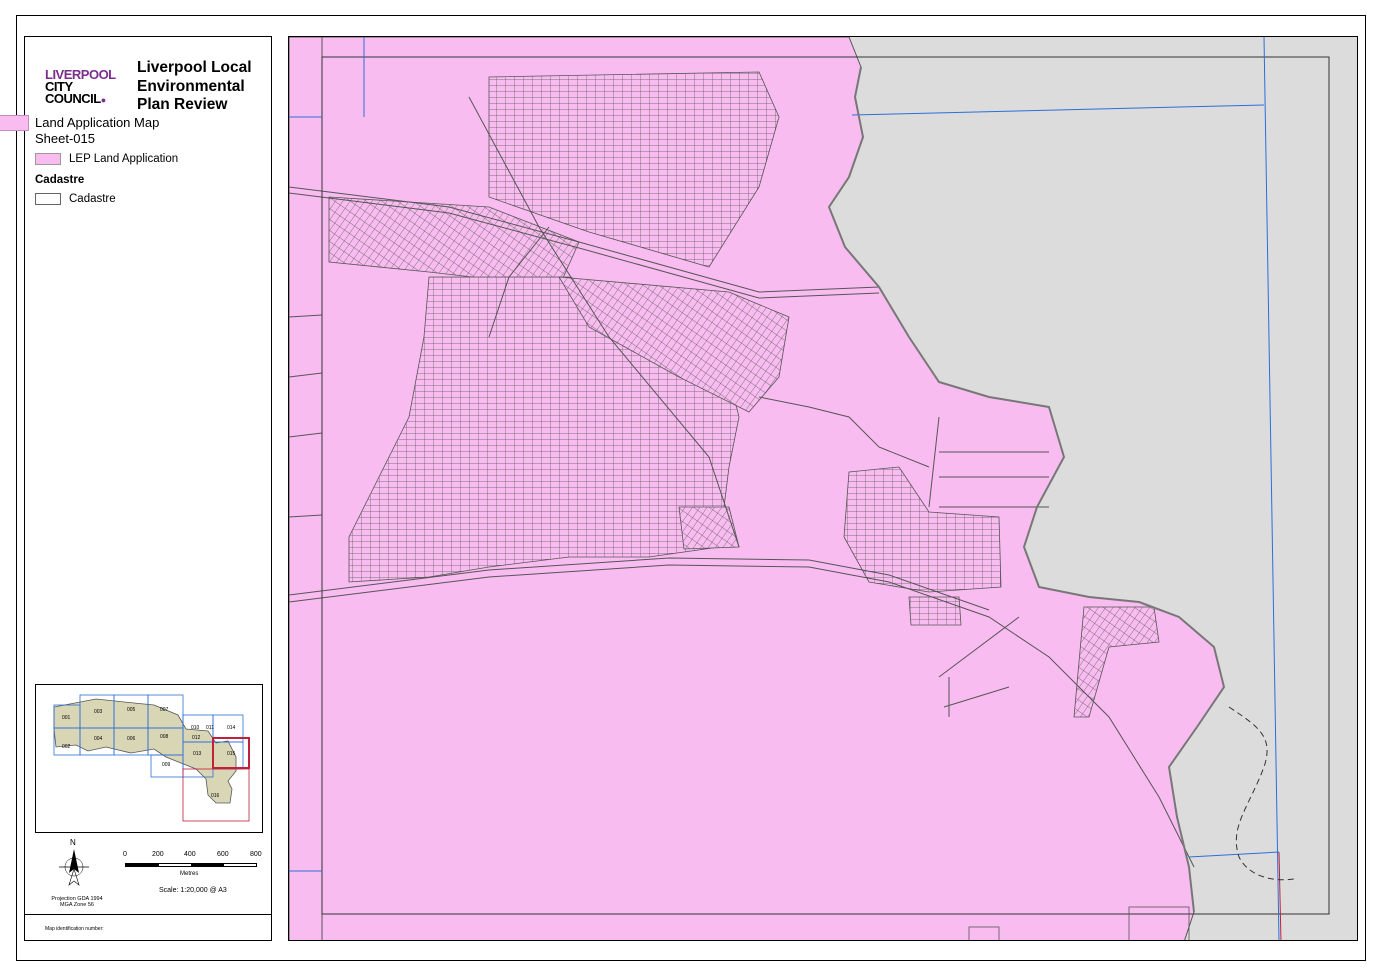  I want to click on scale-units: Metres, so click(189, 874).